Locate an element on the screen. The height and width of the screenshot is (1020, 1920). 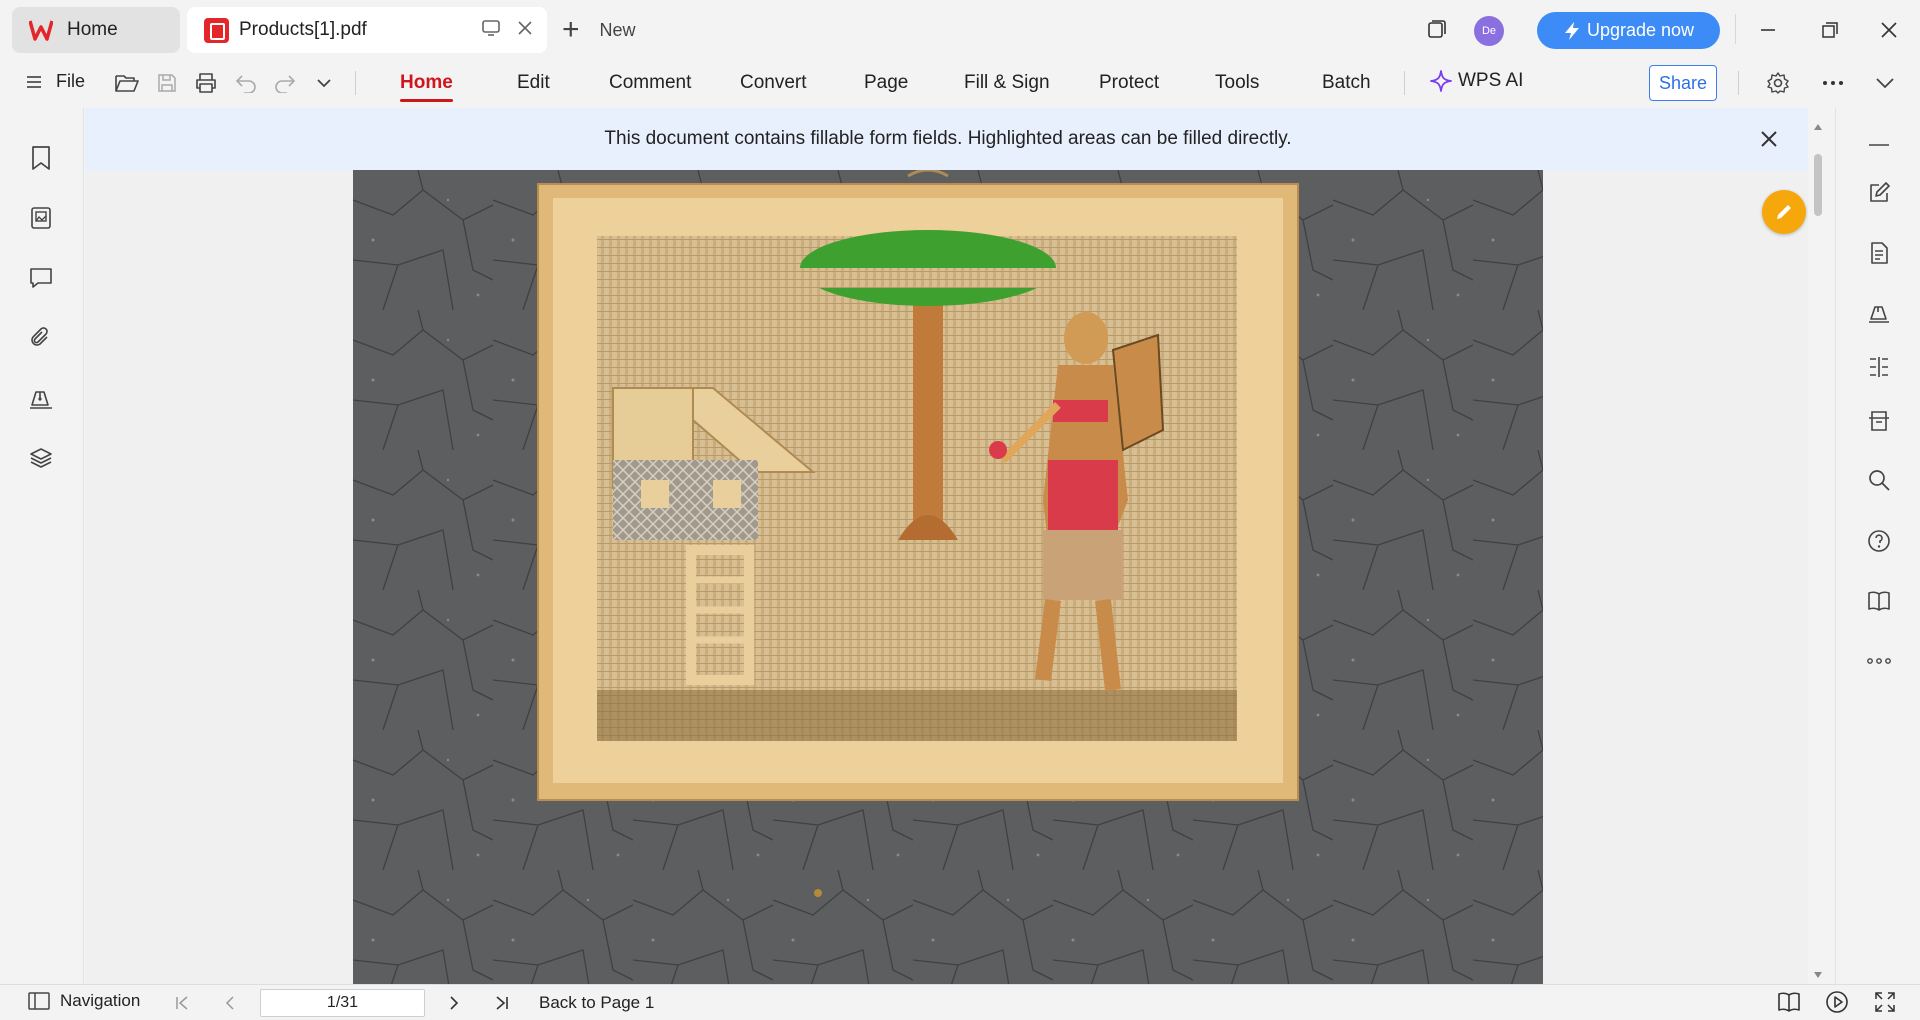
attachment-icon is located at coordinates (39, 336).